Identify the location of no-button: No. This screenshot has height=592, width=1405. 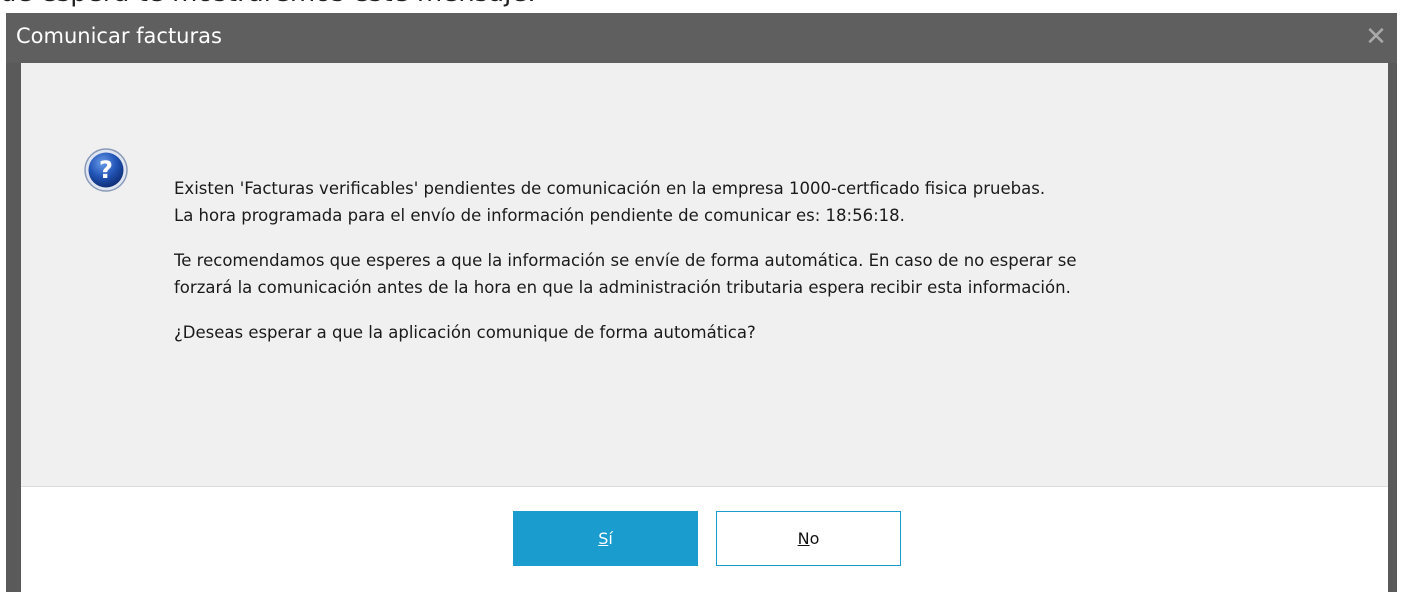
(808, 538).